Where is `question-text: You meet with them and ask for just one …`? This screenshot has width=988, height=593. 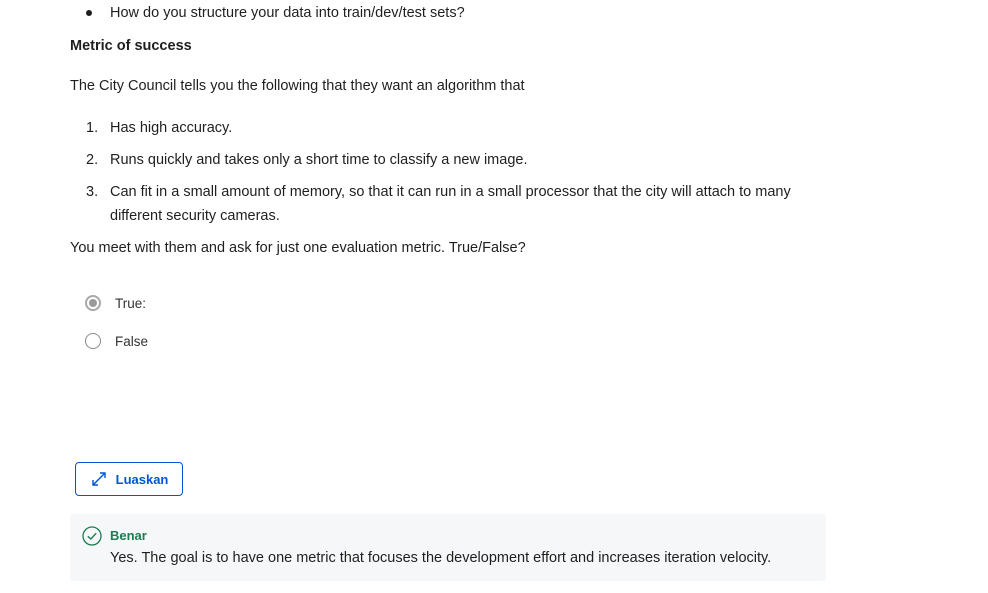 question-text: You meet with them and ask for just one … is located at coordinates (298, 248).